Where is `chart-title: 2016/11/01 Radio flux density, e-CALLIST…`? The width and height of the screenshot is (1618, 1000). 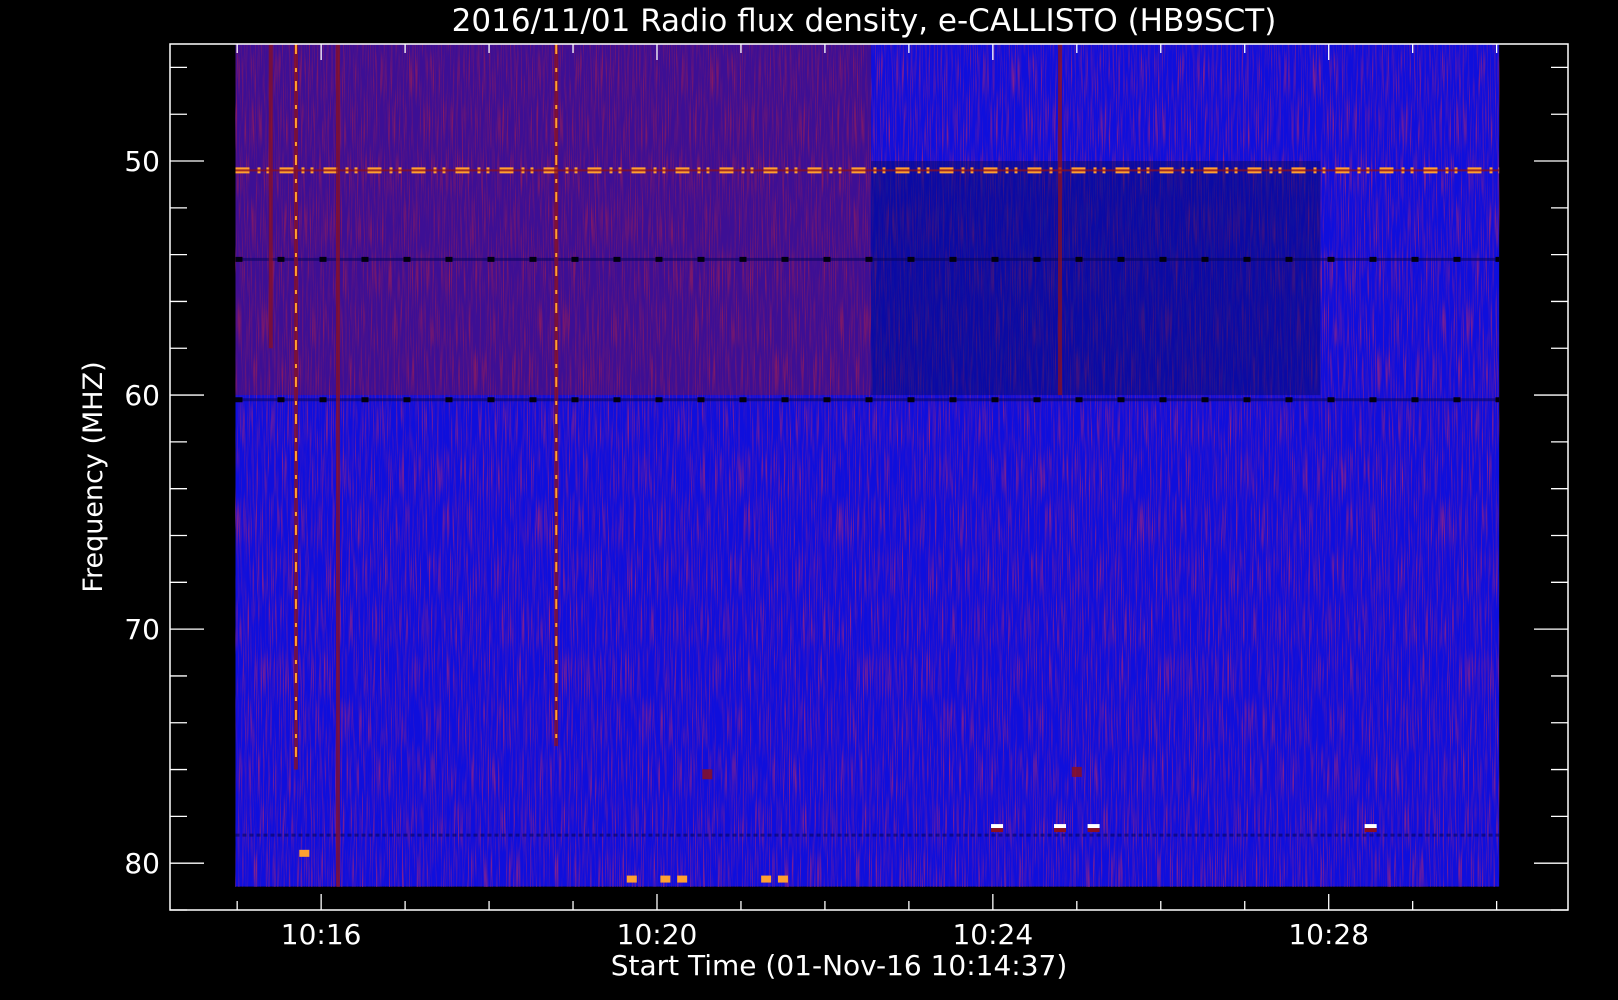 chart-title: 2016/11/01 Radio flux density, e-CALLIST… is located at coordinates (864, 21).